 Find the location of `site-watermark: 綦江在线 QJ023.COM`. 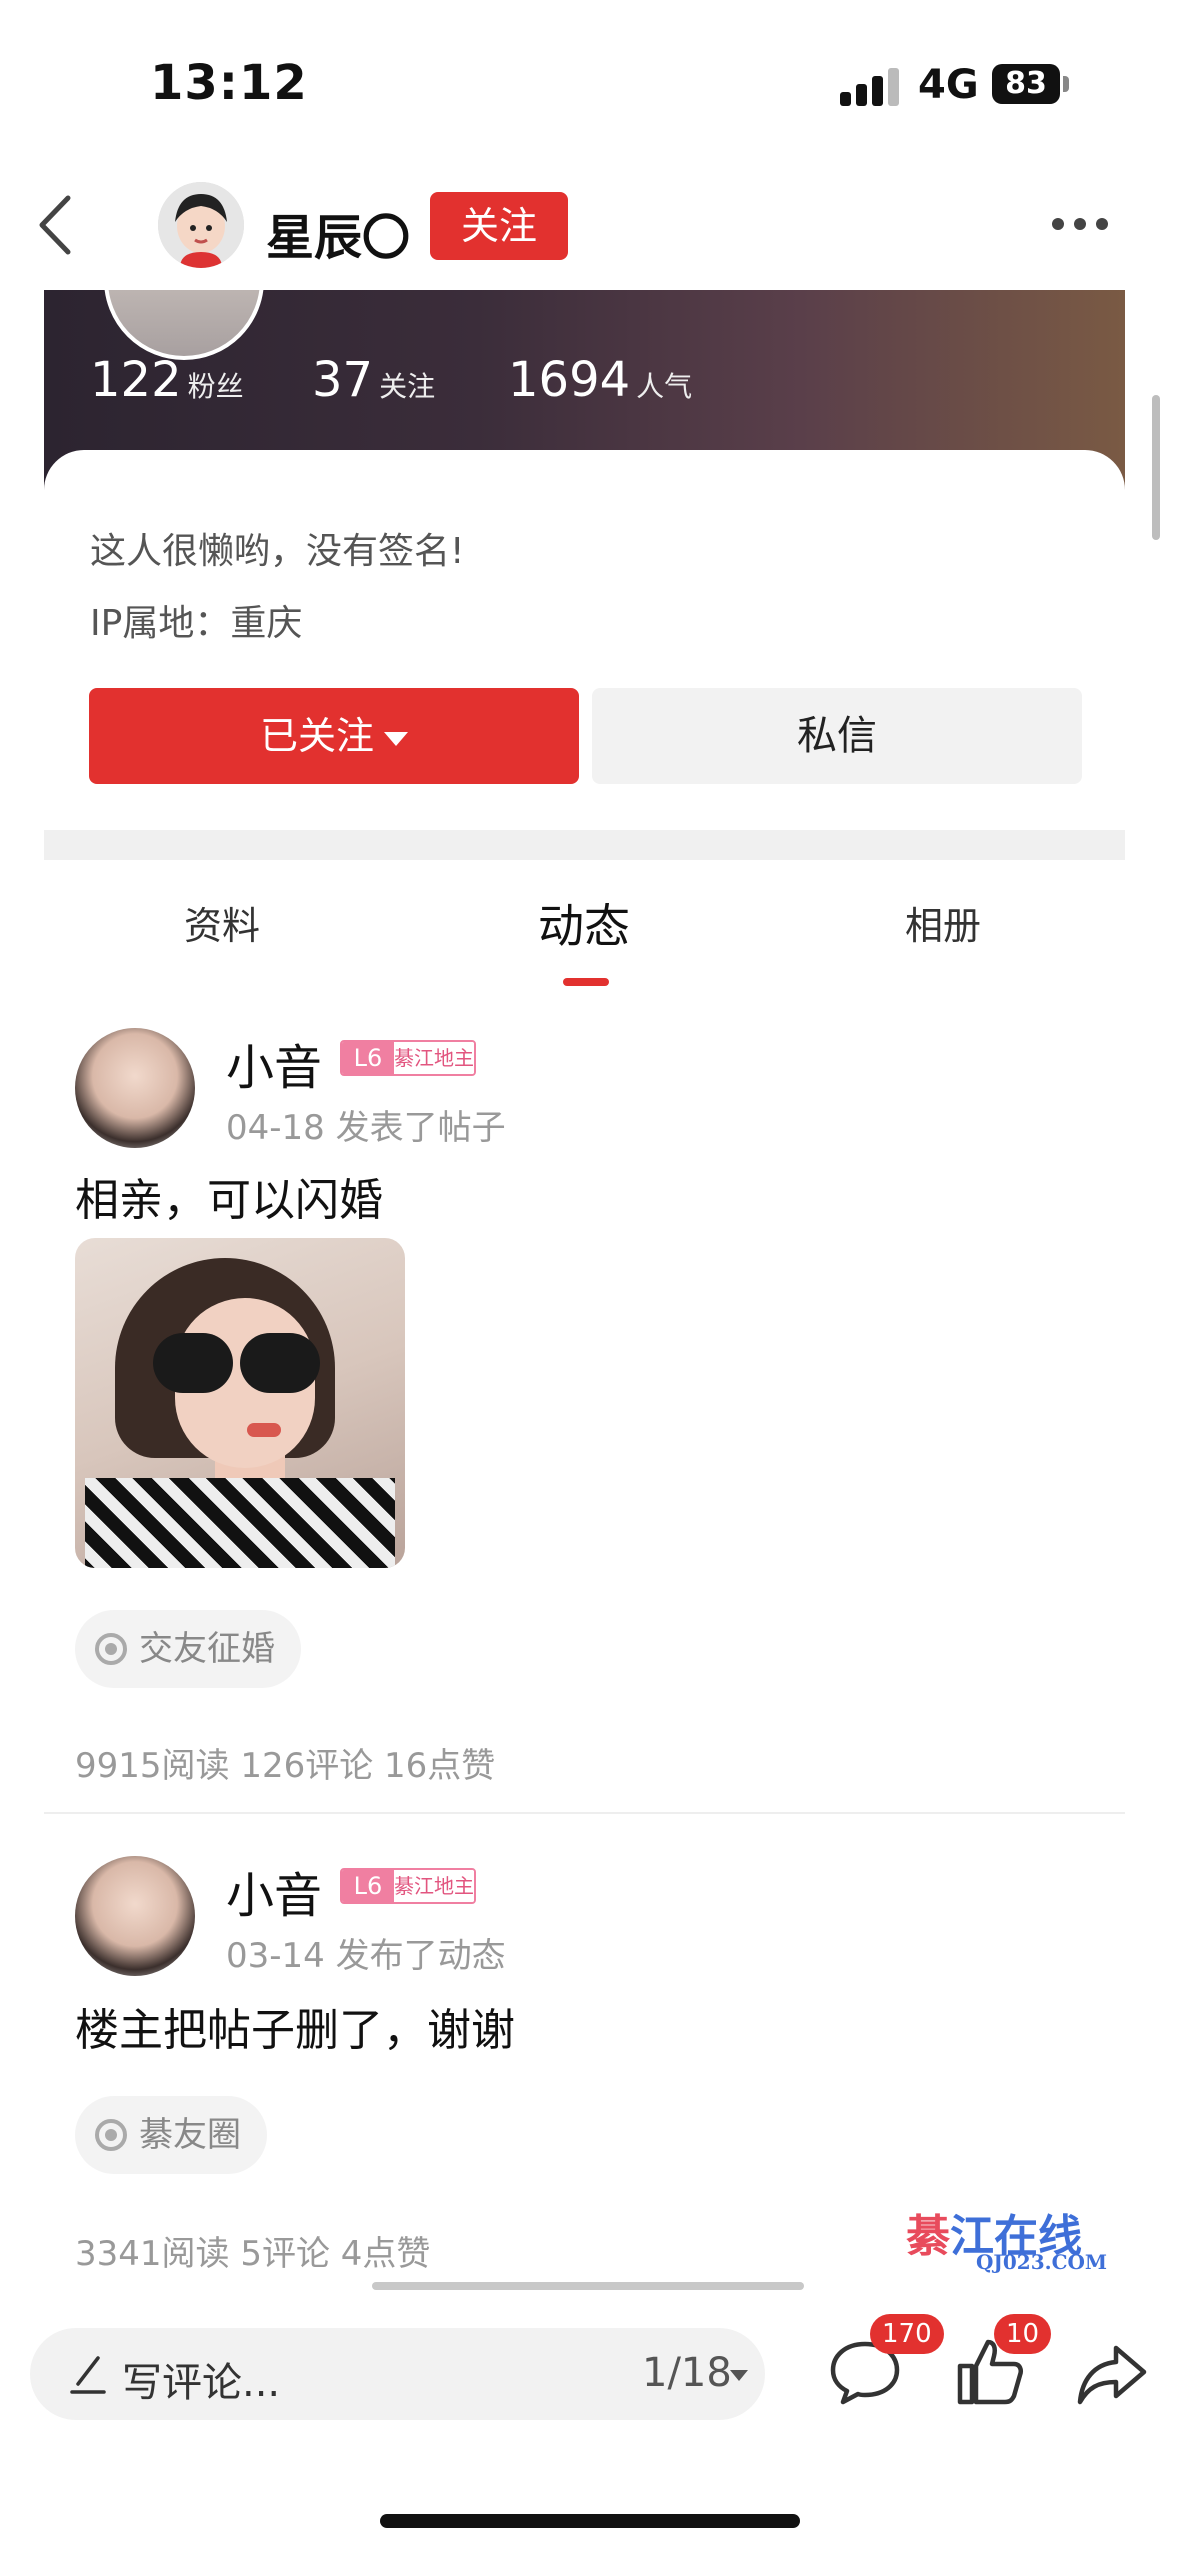

site-watermark: 綦江在线 QJ023.COM is located at coordinates (1007, 2242).